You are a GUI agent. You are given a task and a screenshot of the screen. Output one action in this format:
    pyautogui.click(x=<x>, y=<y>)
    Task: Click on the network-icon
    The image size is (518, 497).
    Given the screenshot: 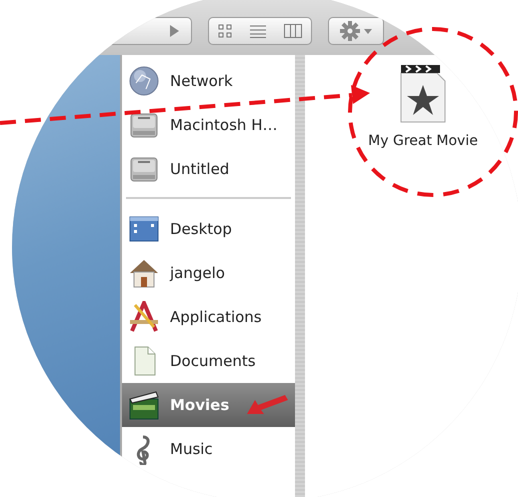 What is the action you would take?
    pyautogui.click(x=144, y=81)
    